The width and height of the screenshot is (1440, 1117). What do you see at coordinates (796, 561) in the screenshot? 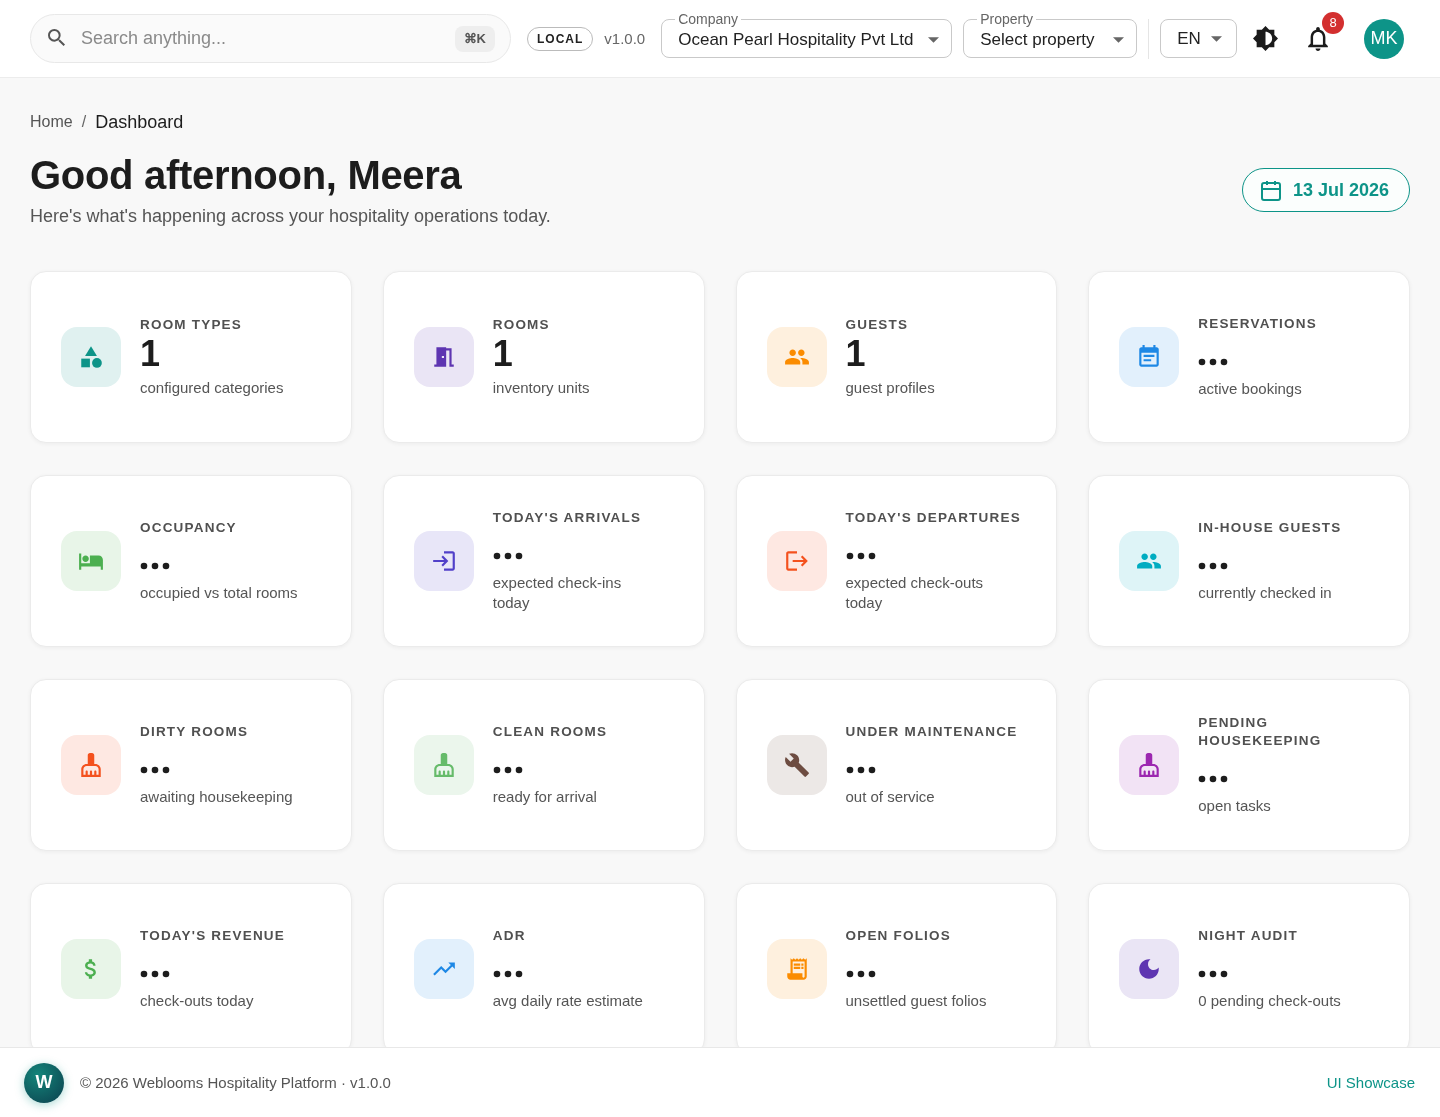
I see `arrow-out-of-door-icon` at bounding box center [796, 561].